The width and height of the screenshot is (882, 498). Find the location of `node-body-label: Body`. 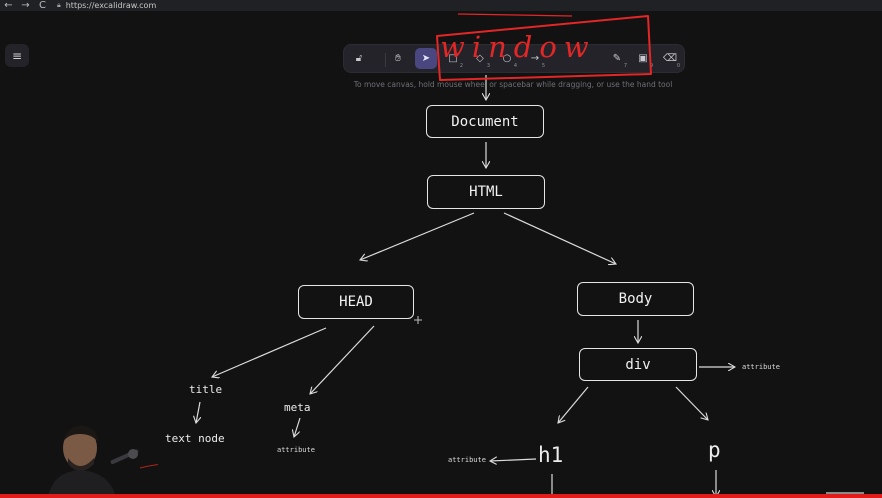

node-body-label: Body is located at coordinates (635, 299).